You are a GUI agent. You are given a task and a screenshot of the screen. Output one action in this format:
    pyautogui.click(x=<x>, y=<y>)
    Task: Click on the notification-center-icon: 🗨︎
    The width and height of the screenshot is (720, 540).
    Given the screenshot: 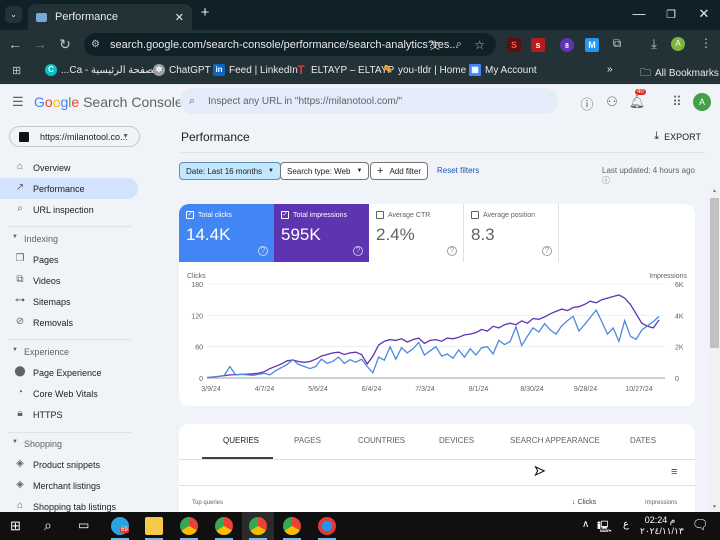 What is the action you would take?
    pyautogui.click(x=700, y=525)
    